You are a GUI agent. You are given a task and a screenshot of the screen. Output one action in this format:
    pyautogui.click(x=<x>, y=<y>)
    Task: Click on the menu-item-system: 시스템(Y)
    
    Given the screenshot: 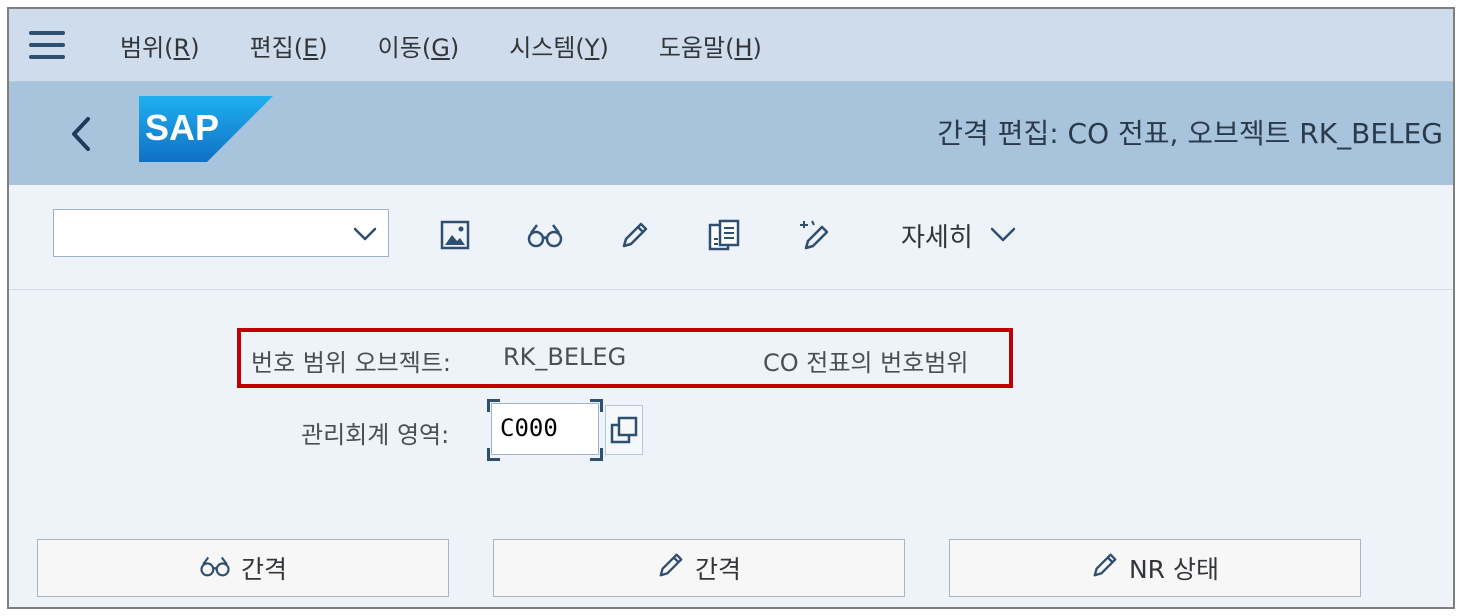 What is the action you would take?
    pyautogui.click(x=559, y=45)
    